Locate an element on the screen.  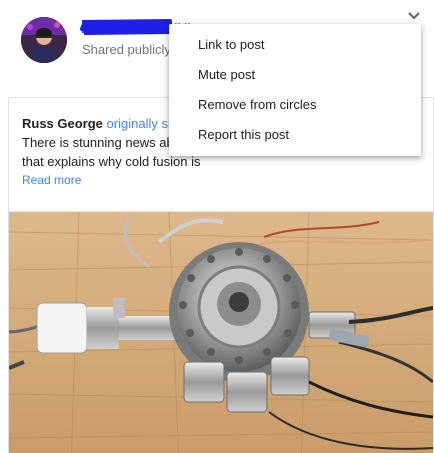
post-menu-button is located at coordinates (414, 16).